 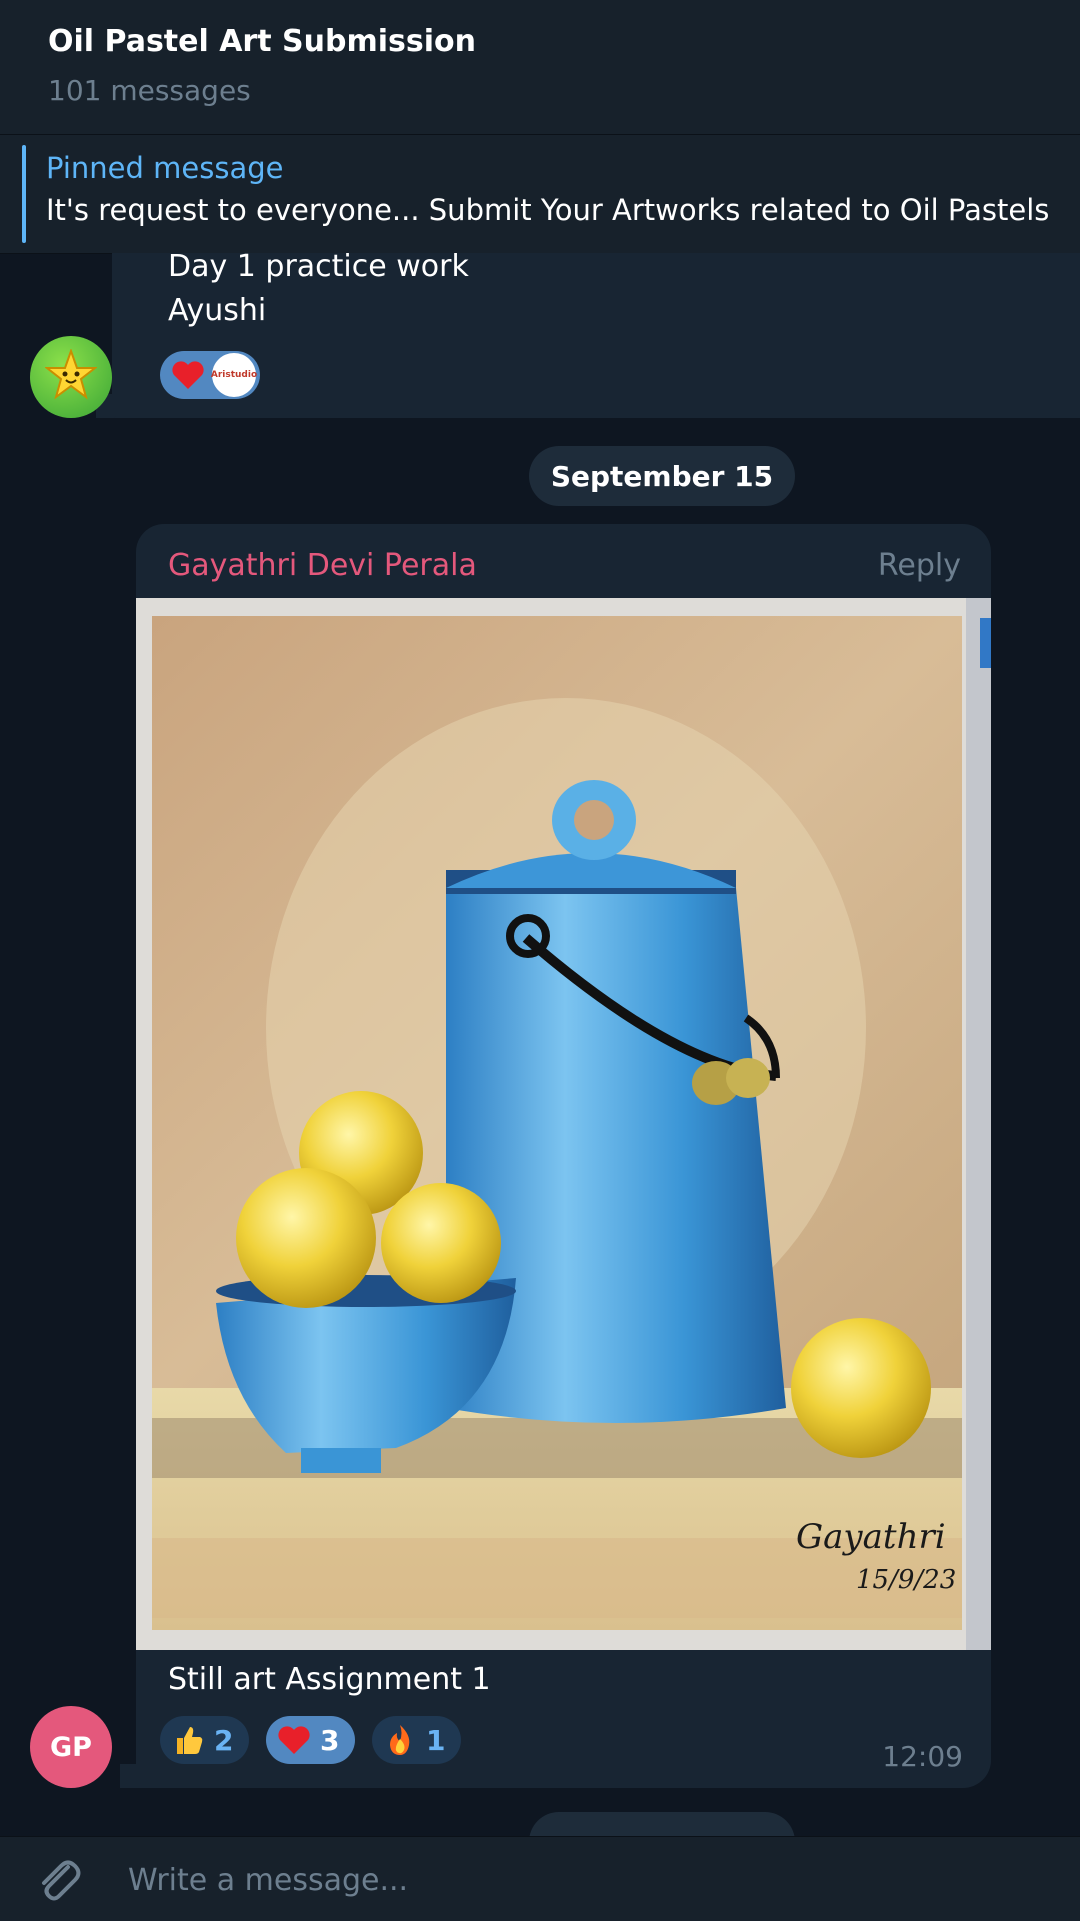 I want to click on message-input, so click(x=578, y=1880).